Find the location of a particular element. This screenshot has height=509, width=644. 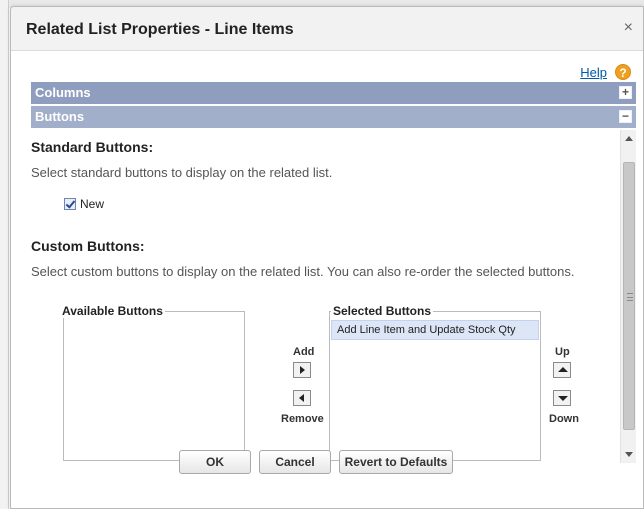

dialog-header: Related List Properties - Line Items × is located at coordinates (327, 29).